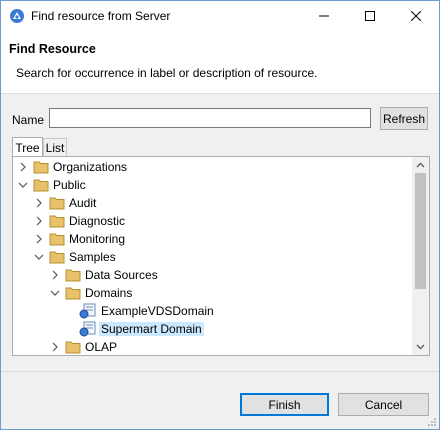 Image resolution: width=440 pixels, height=430 pixels. I want to click on close-icon, so click(416, 16).